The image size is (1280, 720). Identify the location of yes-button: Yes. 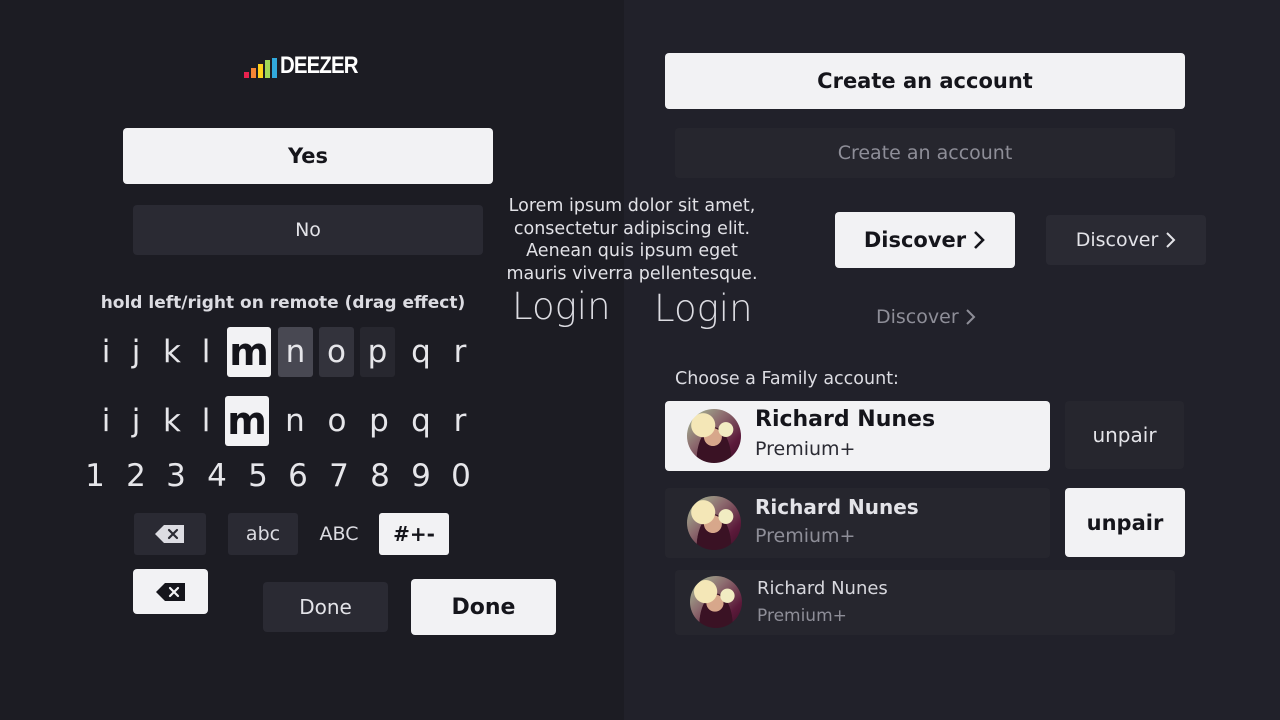
(308, 156).